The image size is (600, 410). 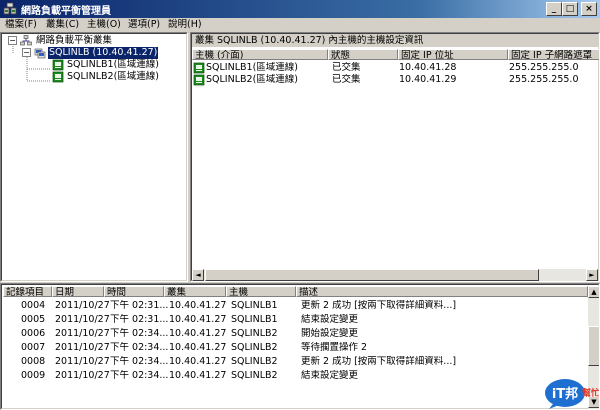 What do you see at coordinates (195, 291) in the screenshot?
I see `log-header-cluster: 叢集` at bounding box center [195, 291].